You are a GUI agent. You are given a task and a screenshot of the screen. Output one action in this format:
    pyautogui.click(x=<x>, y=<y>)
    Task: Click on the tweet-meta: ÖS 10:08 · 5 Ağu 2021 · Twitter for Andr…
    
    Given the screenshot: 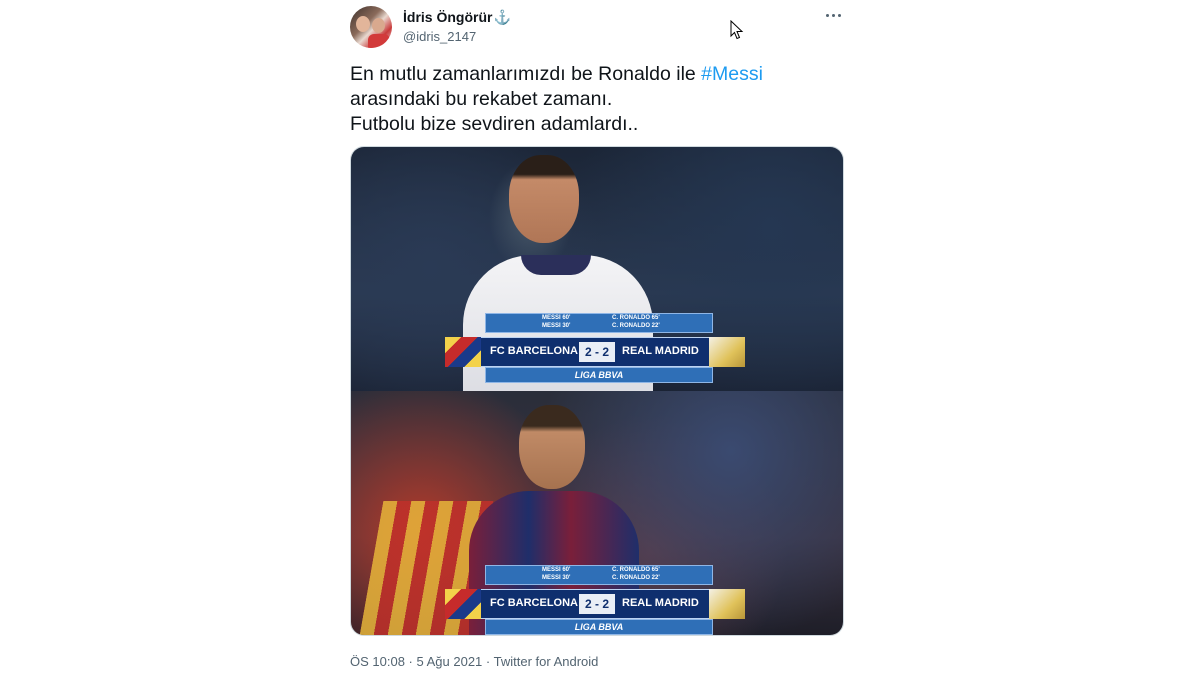 What is the action you would take?
    pyautogui.click(x=474, y=661)
    